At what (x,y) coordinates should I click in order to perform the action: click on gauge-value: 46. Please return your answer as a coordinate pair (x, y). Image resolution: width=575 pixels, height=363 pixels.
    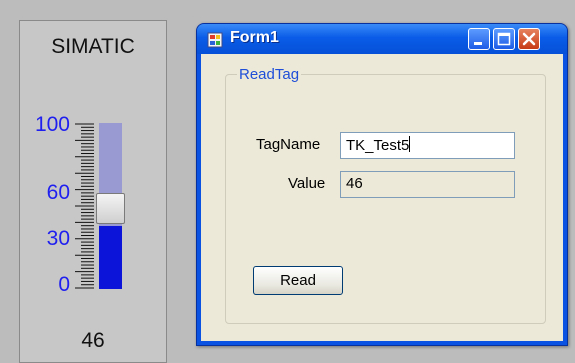
    Looking at the image, I should click on (93, 340).